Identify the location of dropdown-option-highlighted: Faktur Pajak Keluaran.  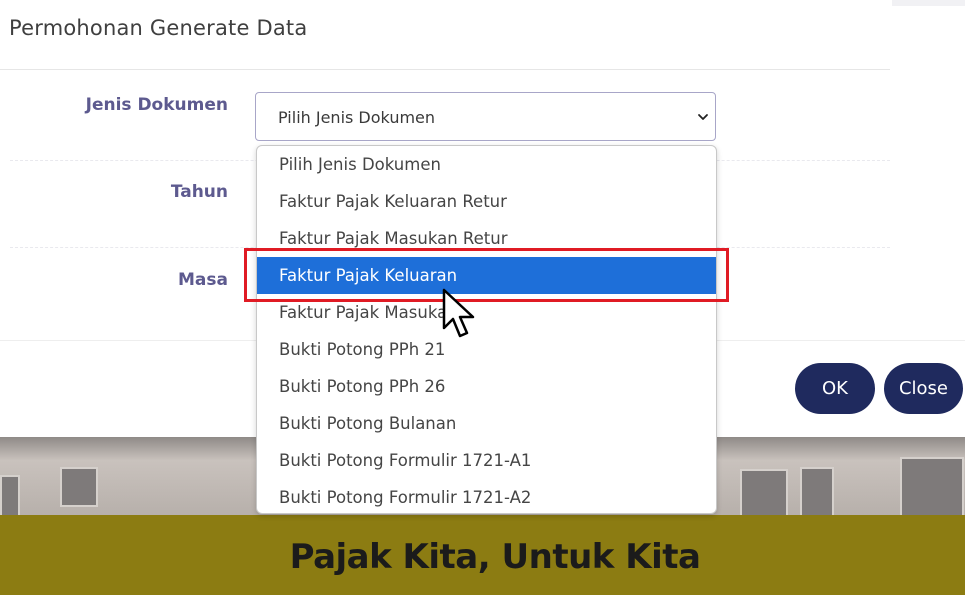
(486, 275).